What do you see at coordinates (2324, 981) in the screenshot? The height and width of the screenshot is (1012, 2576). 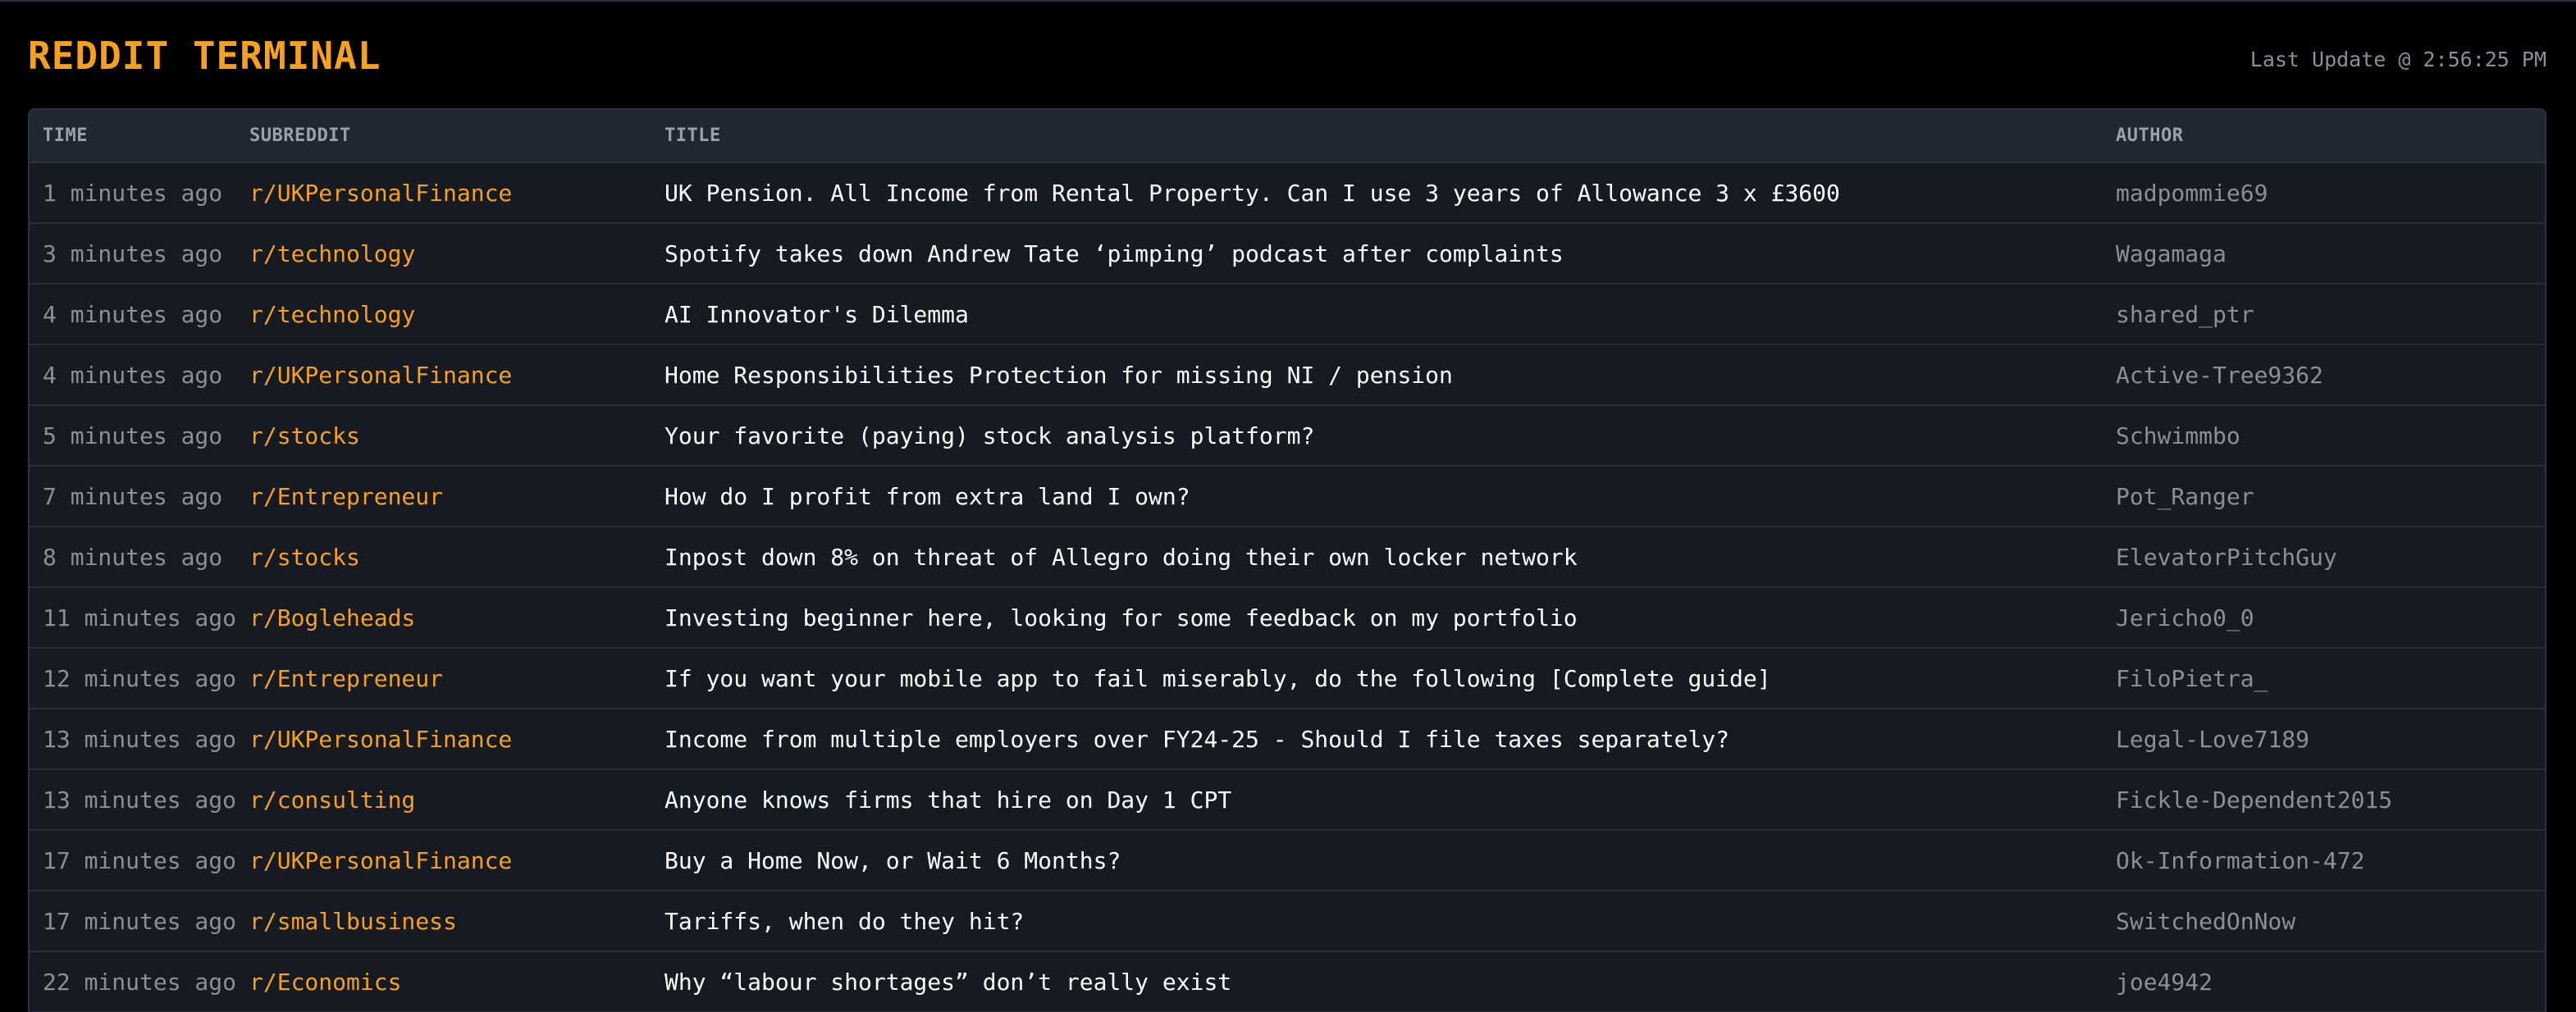 I see `post-author-link: joe4942` at bounding box center [2324, 981].